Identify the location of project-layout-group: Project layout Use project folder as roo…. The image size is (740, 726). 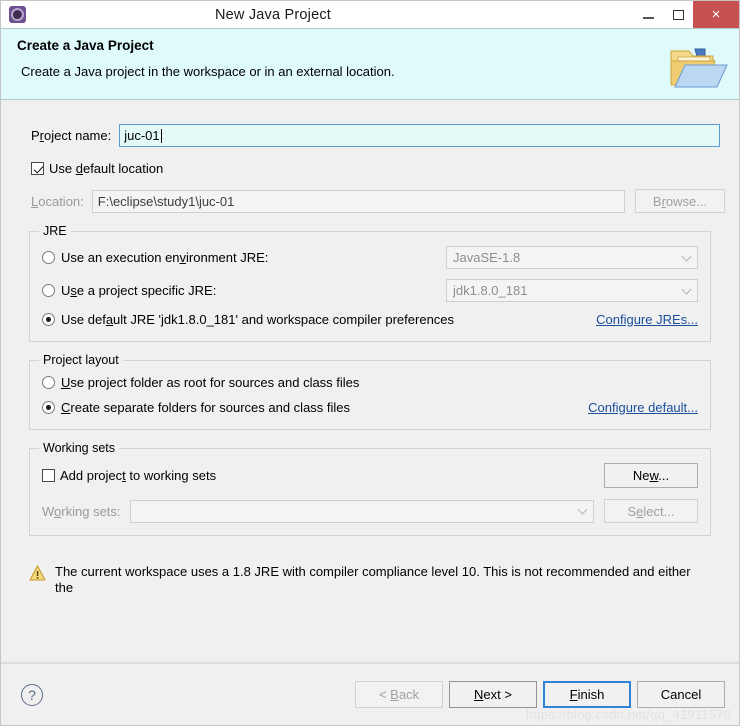
(370, 391).